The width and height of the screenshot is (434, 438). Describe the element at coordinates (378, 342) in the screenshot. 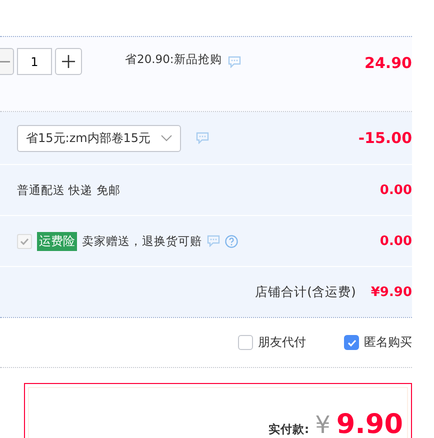

I see `option-checkbox: 匿名购买` at that location.